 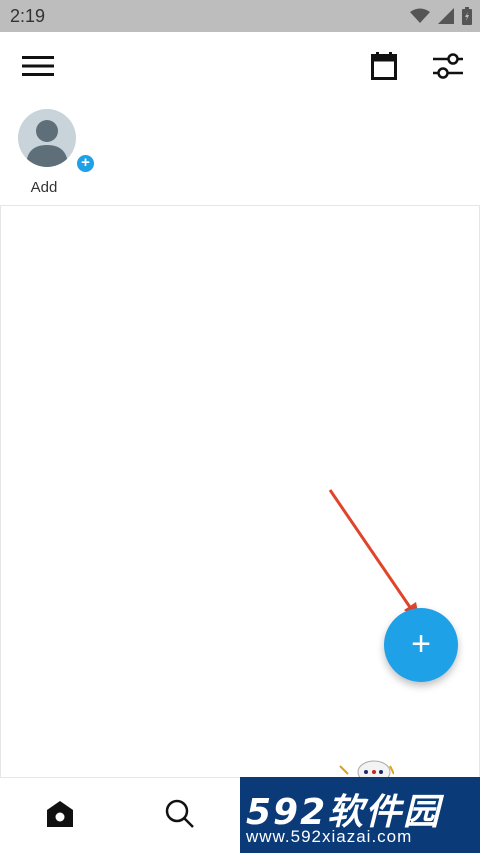 I want to click on filter-button, so click(x=448, y=68).